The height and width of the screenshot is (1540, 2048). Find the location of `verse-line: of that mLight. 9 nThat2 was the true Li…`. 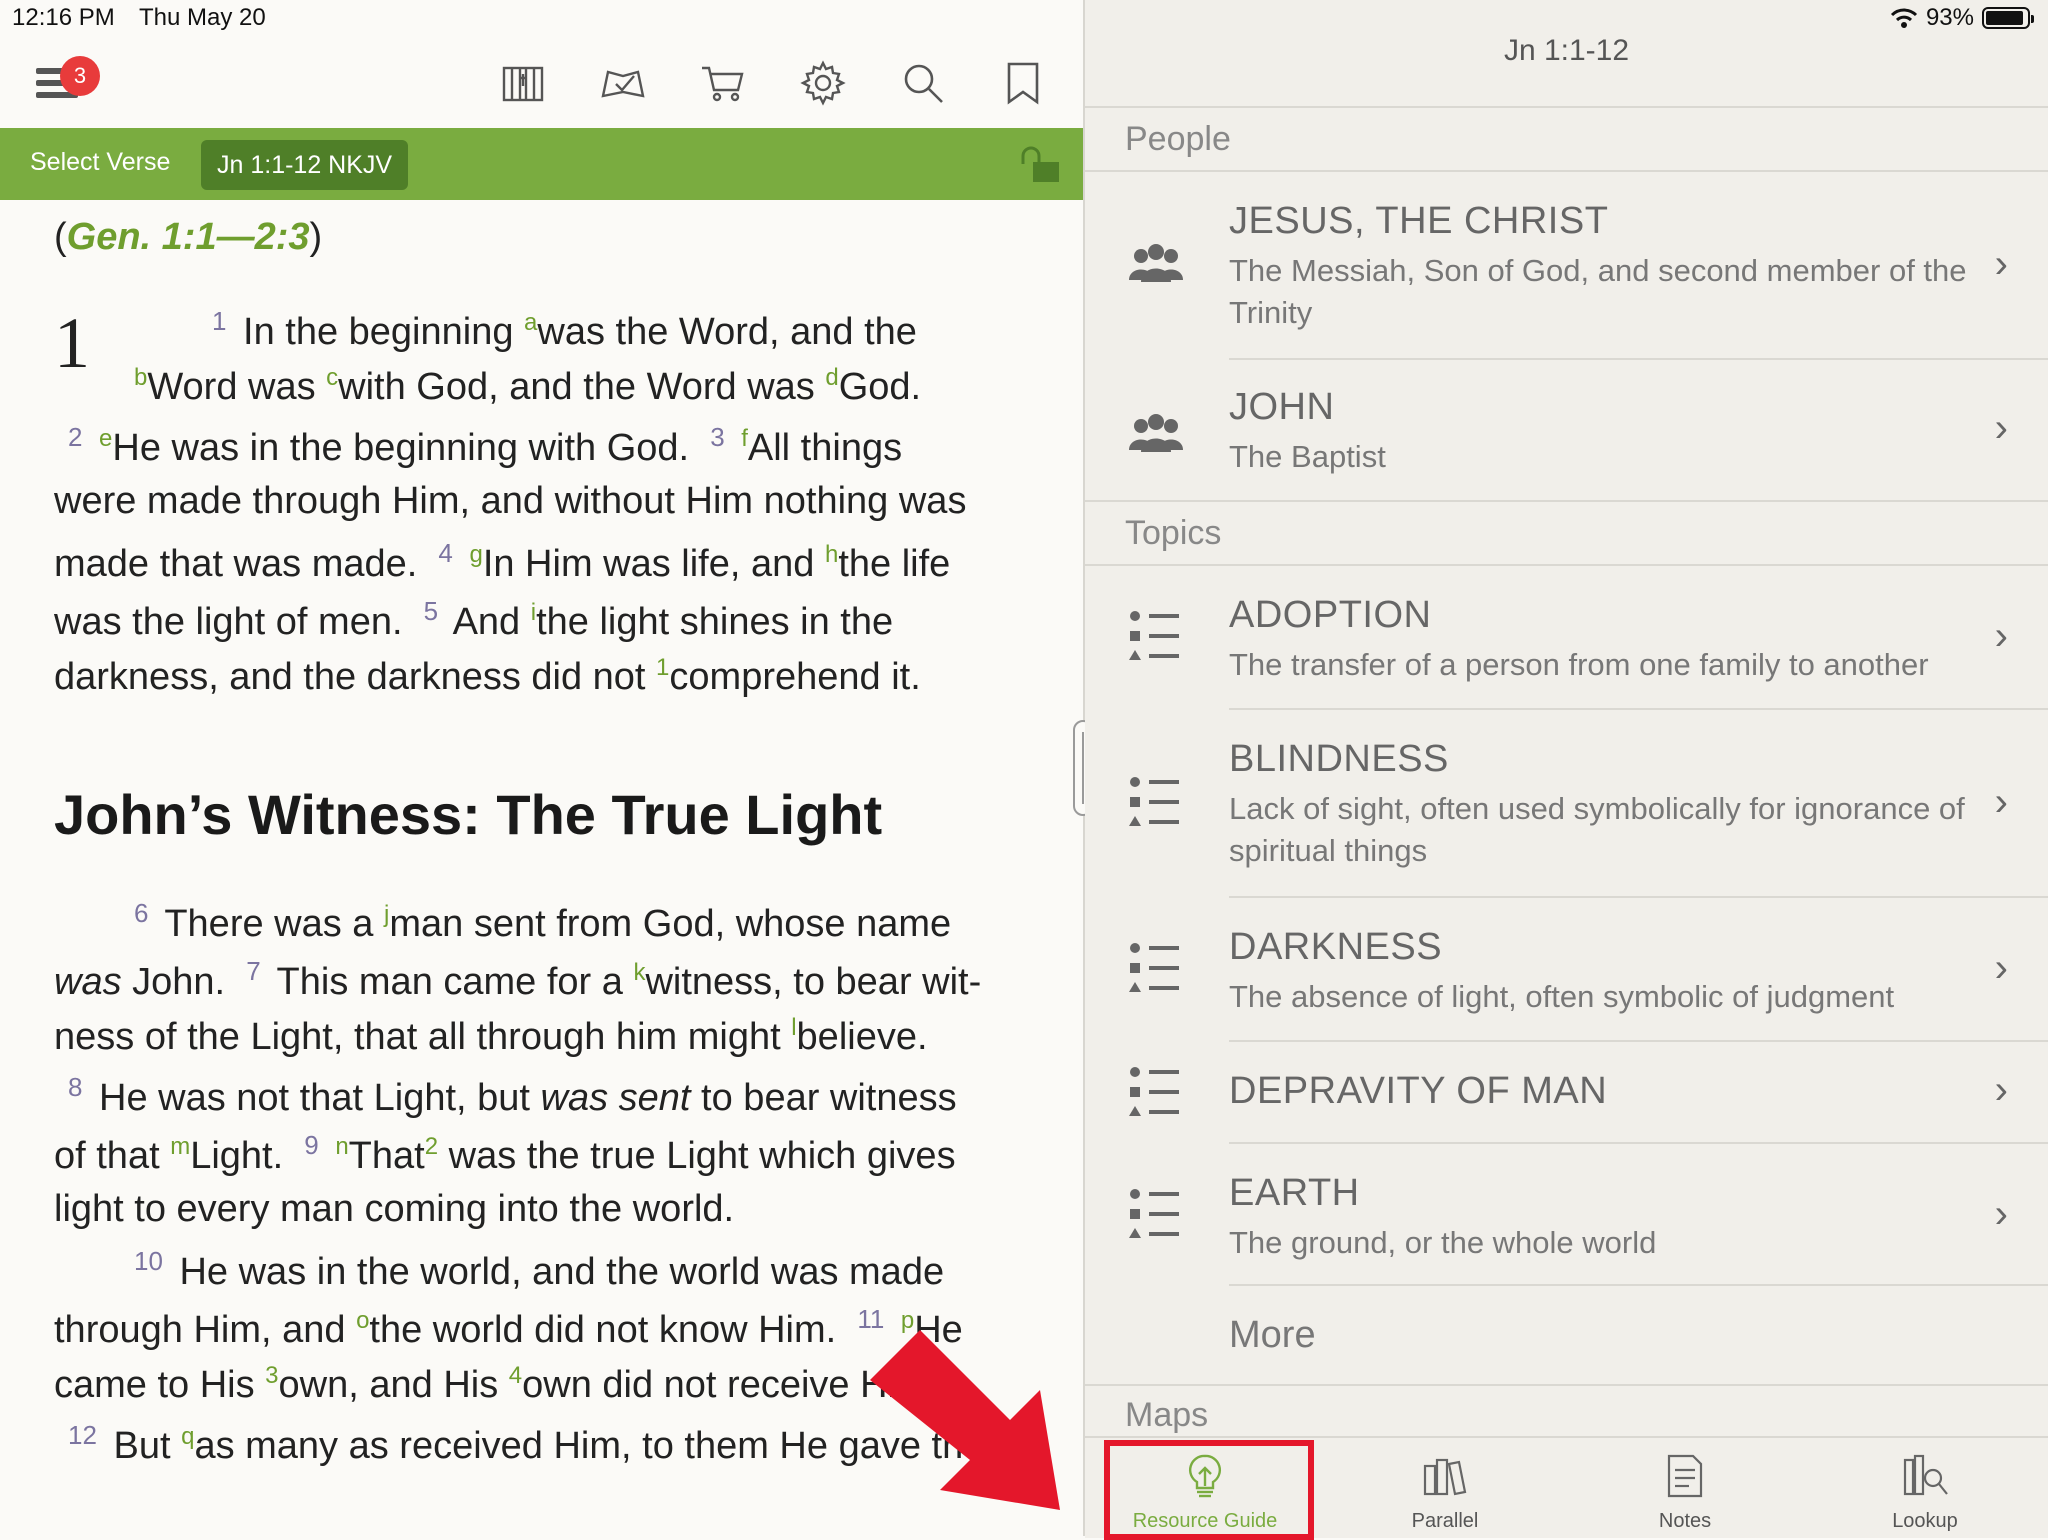

verse-line: of that mLight. 9 nThat2 was the true Li… is located at coordinates (505, 1153).